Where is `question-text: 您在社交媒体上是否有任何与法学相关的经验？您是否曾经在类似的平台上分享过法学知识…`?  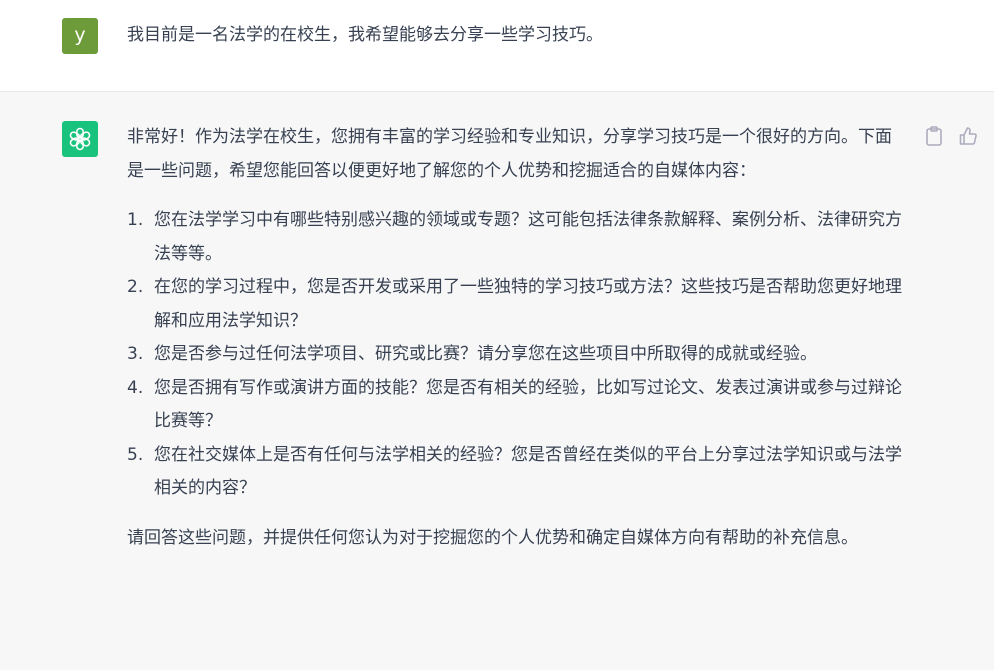 question-text: 您在社交媒体上是否有任何与法学相关的经验？您是否曾经在类似的平台上分享过法学知识… is located at coordinates (528, 471).